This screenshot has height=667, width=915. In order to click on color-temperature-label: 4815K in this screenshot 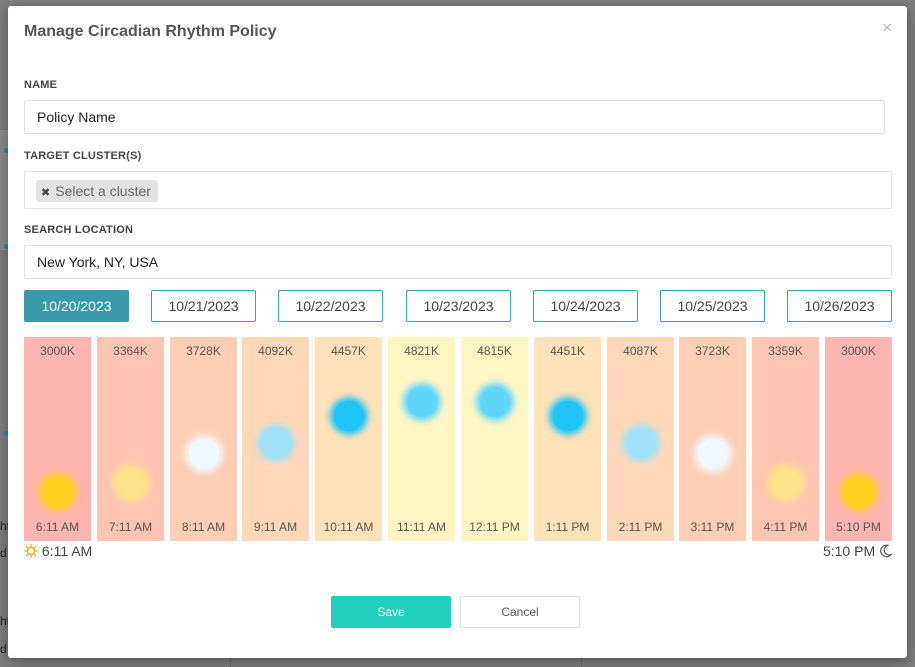, I will do `click(494, 351)`.